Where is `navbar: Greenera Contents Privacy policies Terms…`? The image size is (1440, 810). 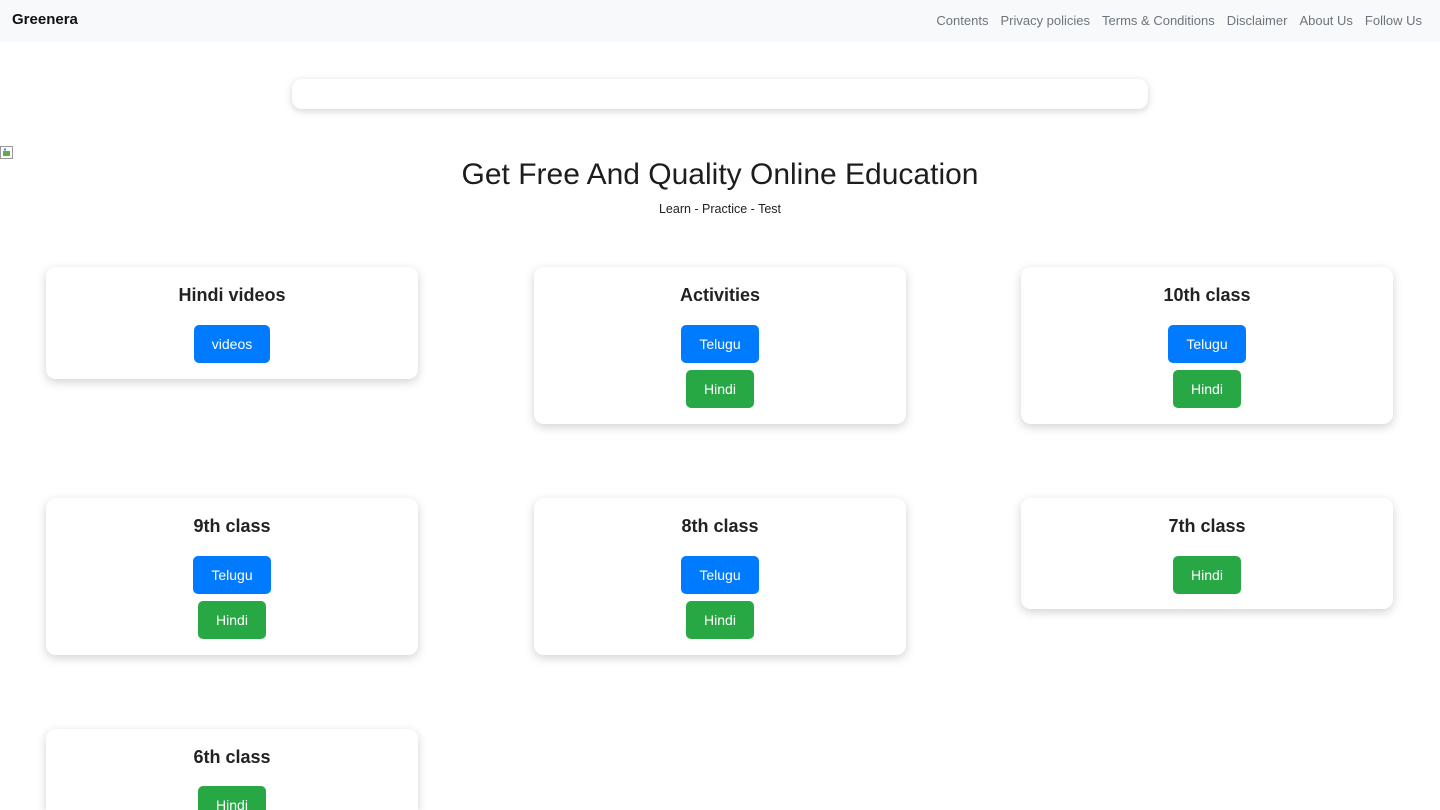
navbar: Greenera Contents Privacy policies Terms… is located at coordinates (720, 21).